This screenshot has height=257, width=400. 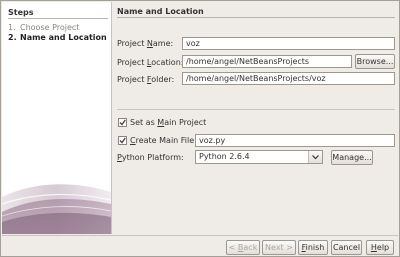 I want to click on finish-button: Finish, so click(x=313, y=247).